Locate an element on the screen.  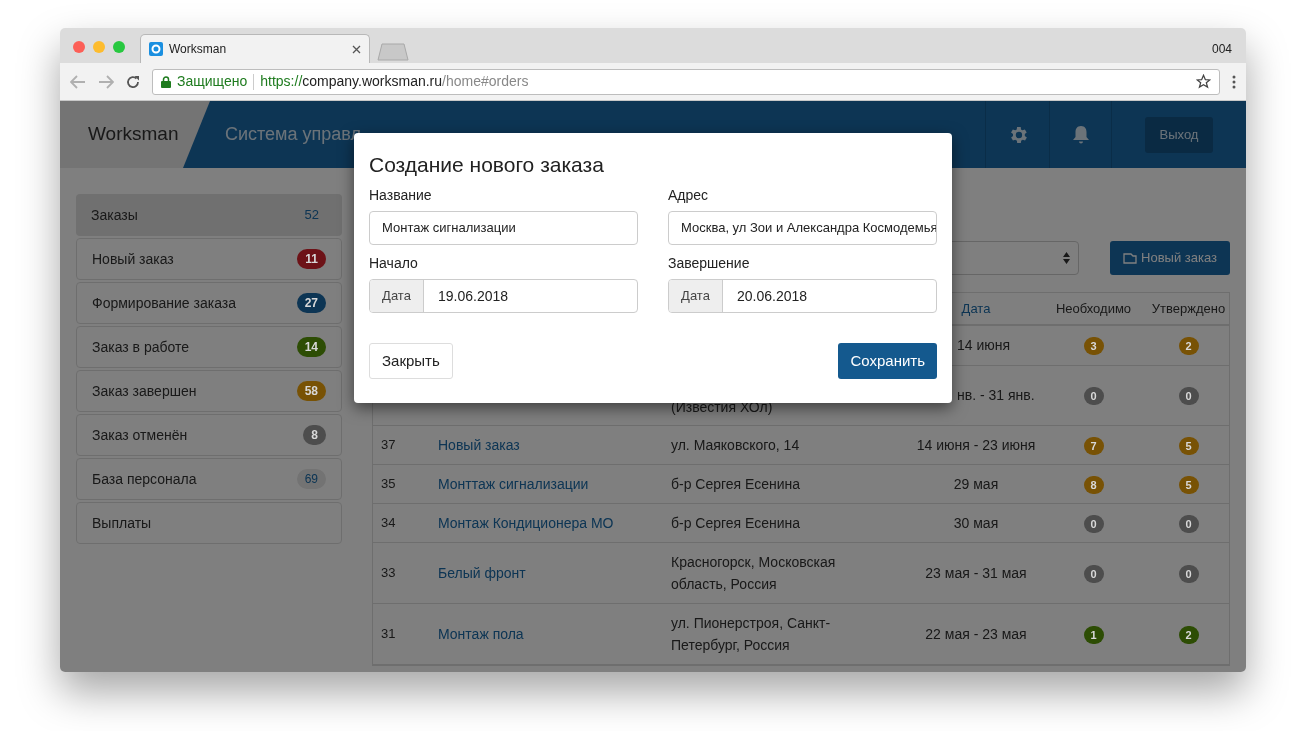
sidebar-item: База персонала 69 is located at coordinates (209, 479).